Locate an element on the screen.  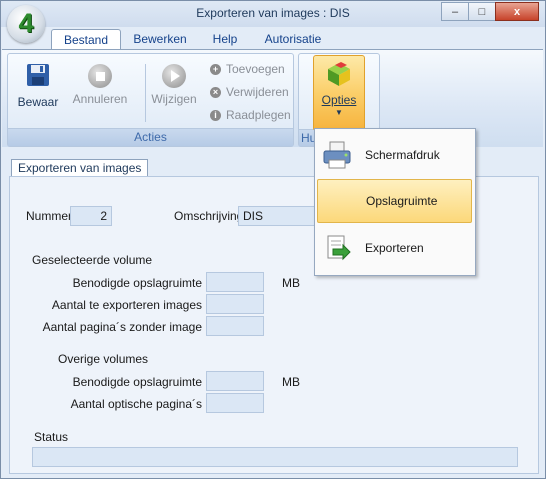
play-icon is located at coordinates (174, 76).